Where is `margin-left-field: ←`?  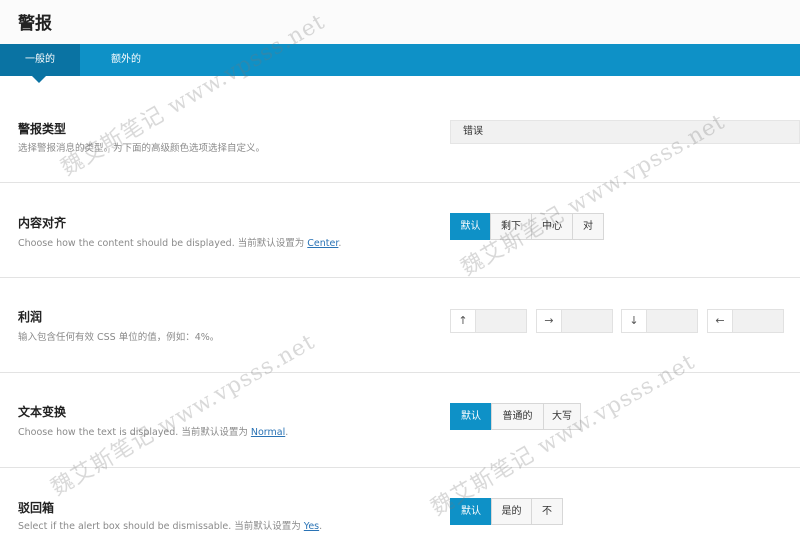 margin-left-field: ← is located at coordinates (745, 321).